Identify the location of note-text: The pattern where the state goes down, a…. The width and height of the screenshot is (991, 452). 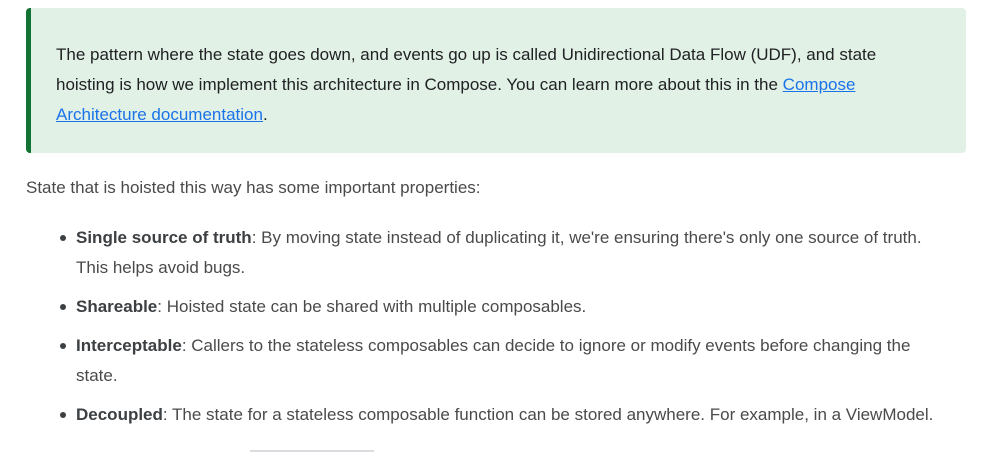
(466, 69).